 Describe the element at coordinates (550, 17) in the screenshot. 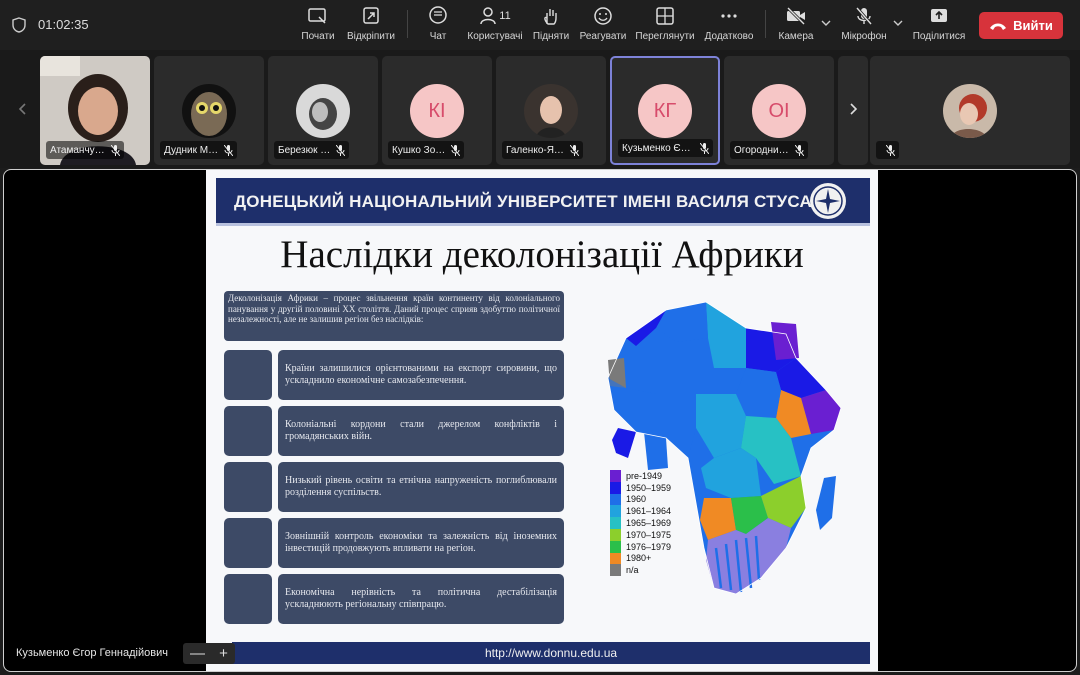

I see `raise-hand-icon` at that location.